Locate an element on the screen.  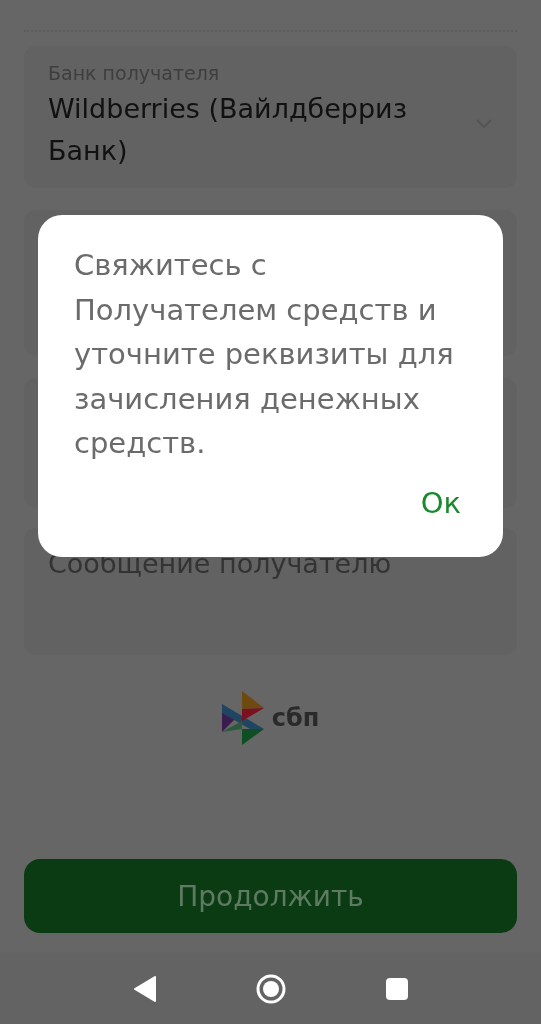
recents-icon is located at coordinates (396, 988).